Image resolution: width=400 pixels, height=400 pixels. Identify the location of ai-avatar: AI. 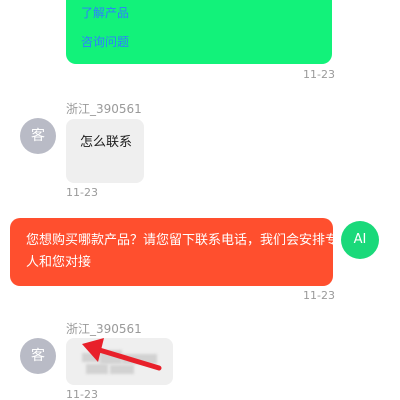
(360, 240).